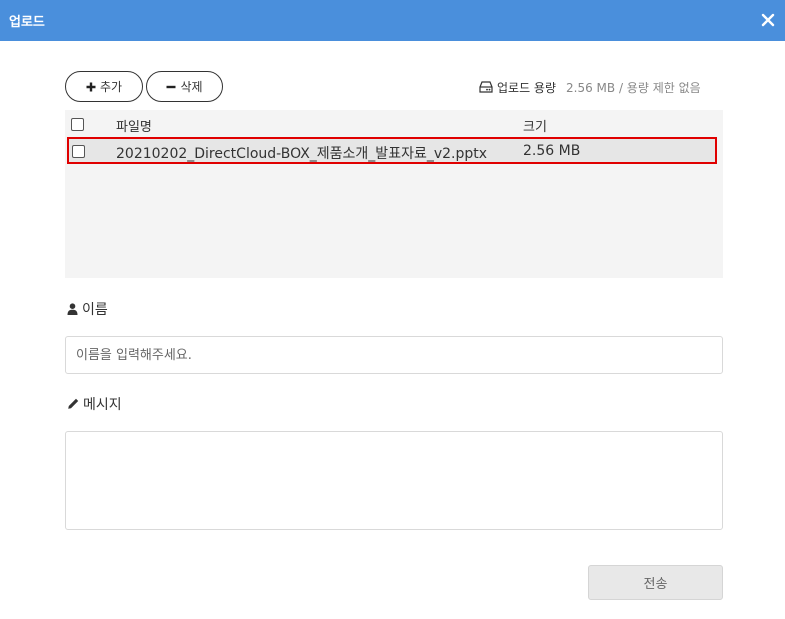 The height and width of the screenshot is (619, 785). What do you see at coordinates (72, 309) in the screenshot?
I see `user-icon` at bounding box center [72, 309].